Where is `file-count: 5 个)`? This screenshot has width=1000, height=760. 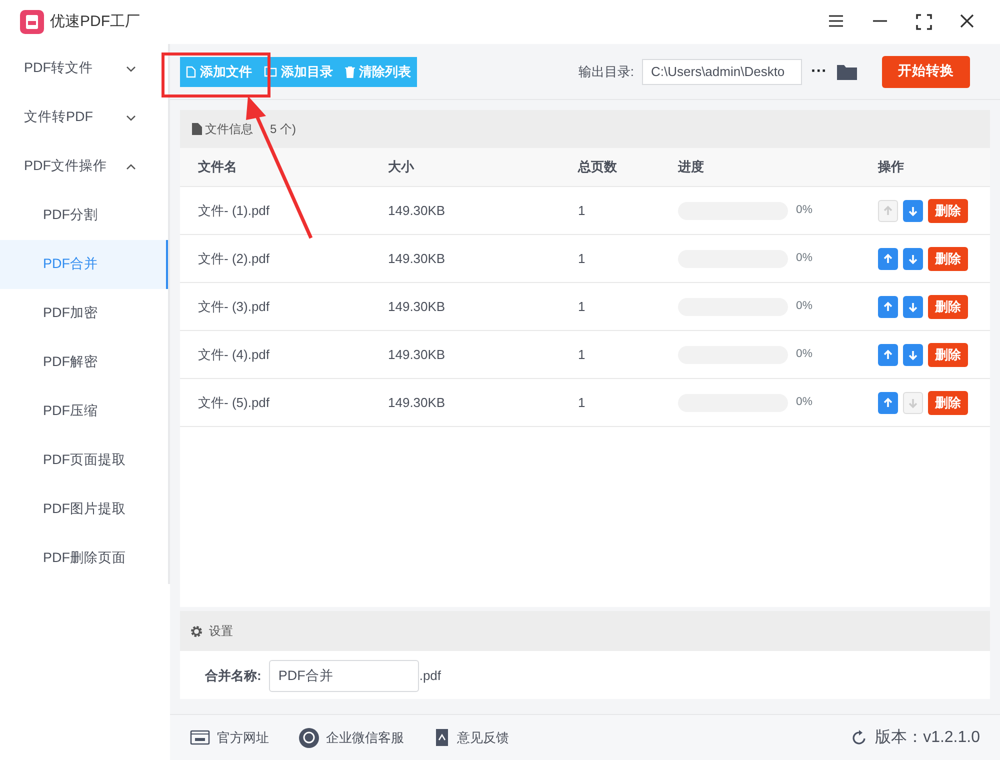
file-count: 5 个) is located at coordinates (283, 129).